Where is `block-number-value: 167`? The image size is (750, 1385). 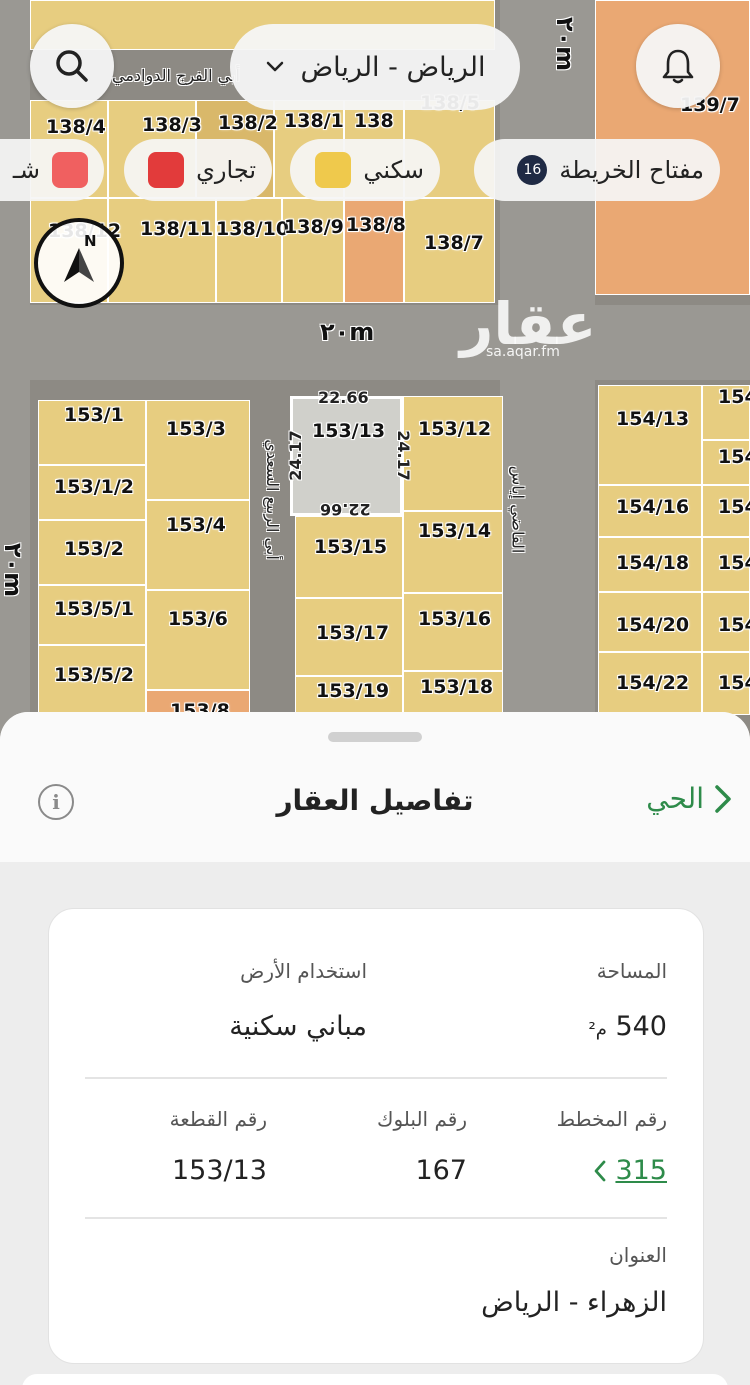
block-number-value: 167 is located at coordinates (441, 1170).